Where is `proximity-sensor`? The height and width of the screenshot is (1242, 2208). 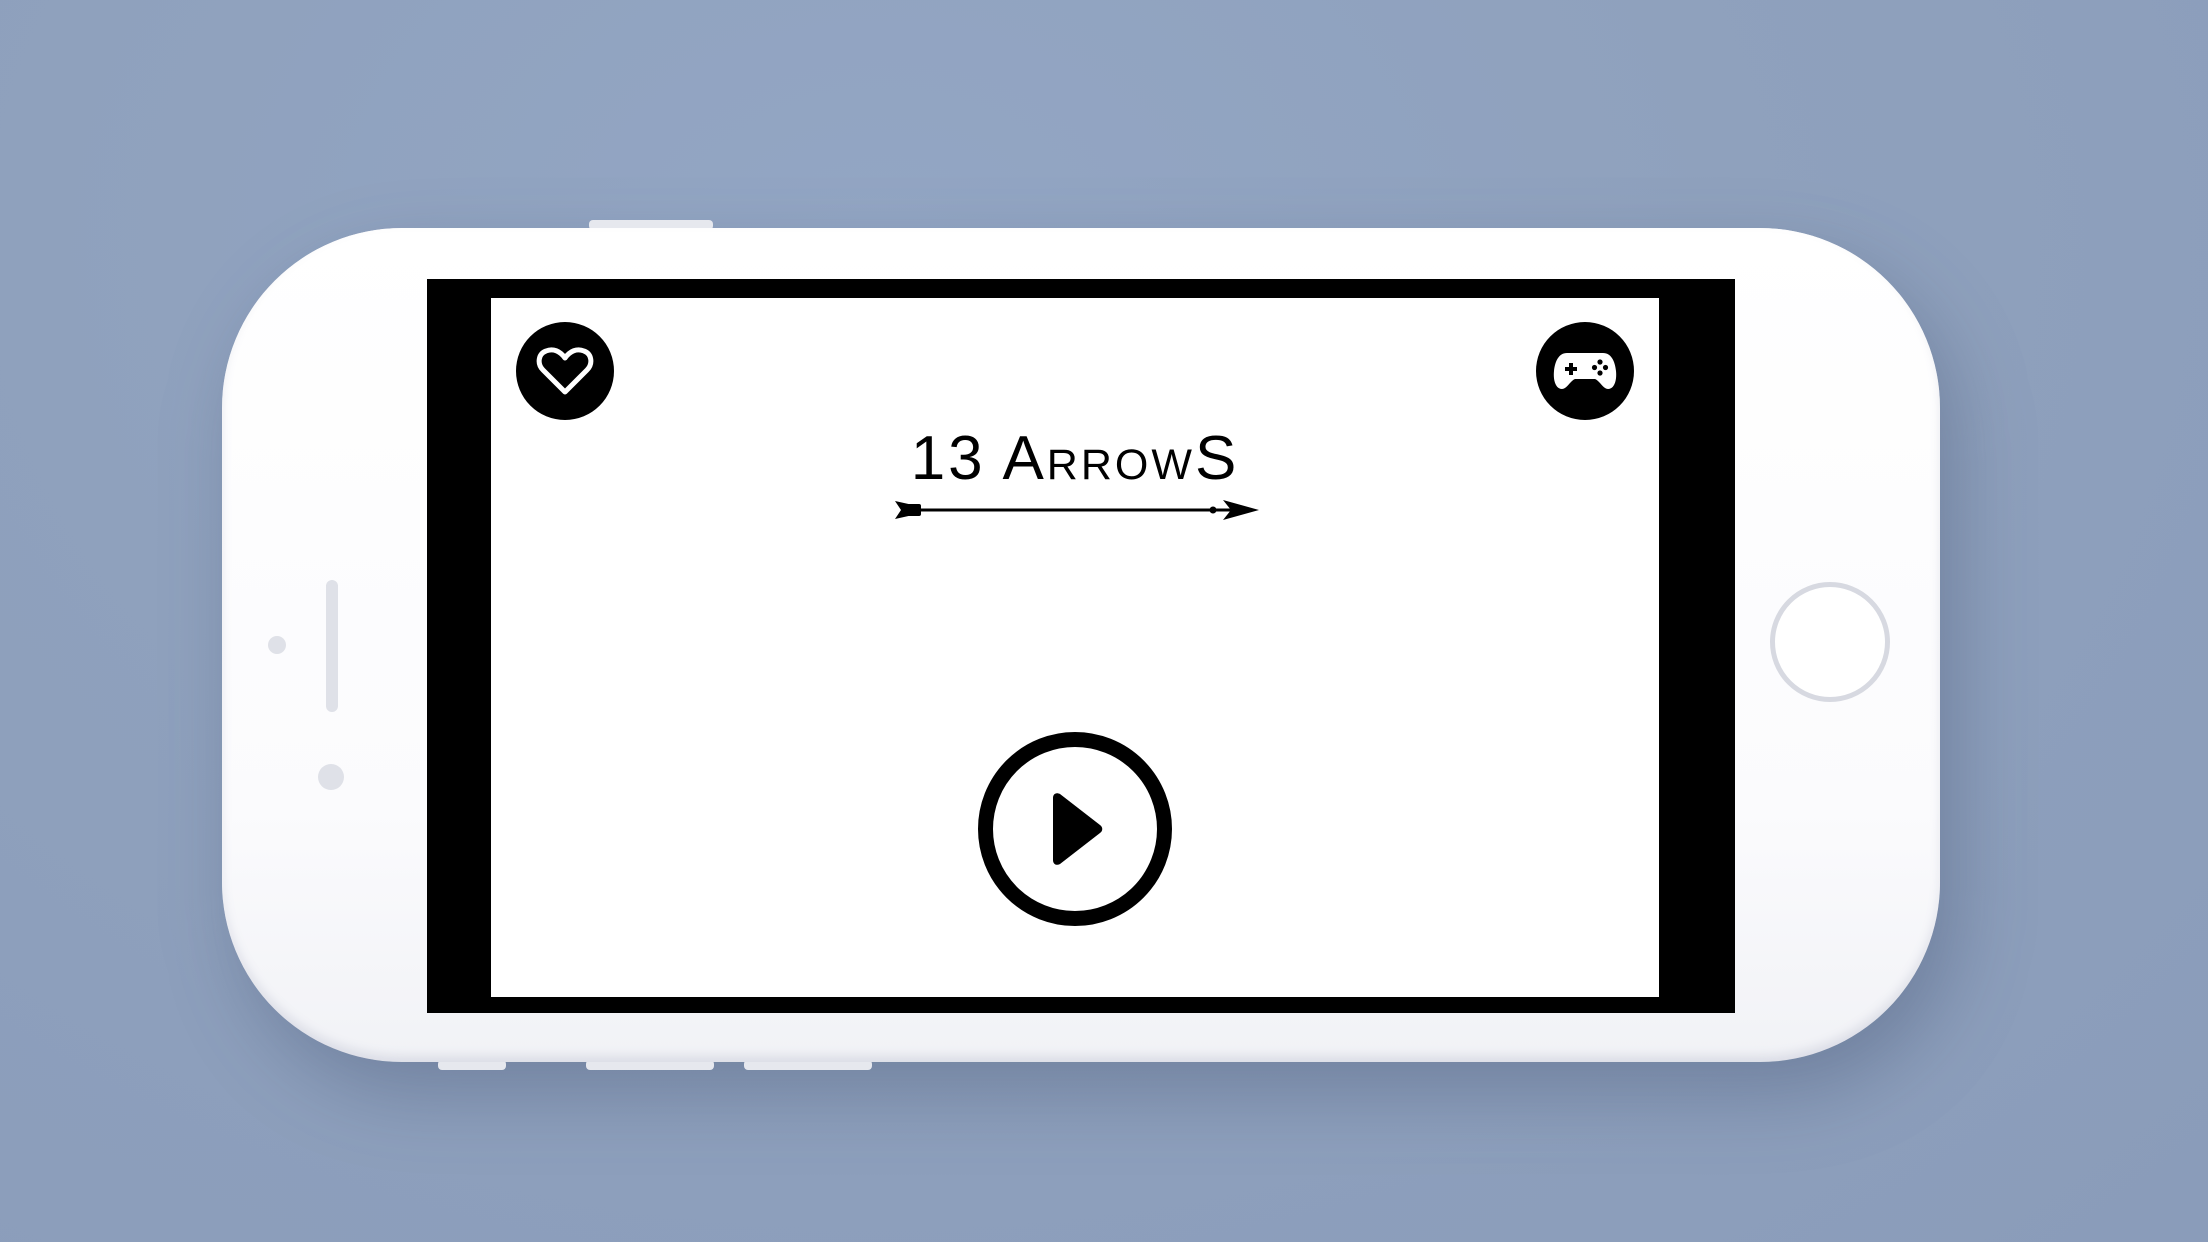
proximity-sensor is located at coordinates (331, 777).